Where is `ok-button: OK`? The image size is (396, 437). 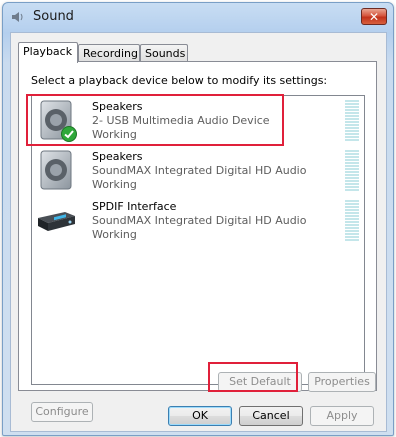
ok-button: OK is located at coordinates (200, 416).